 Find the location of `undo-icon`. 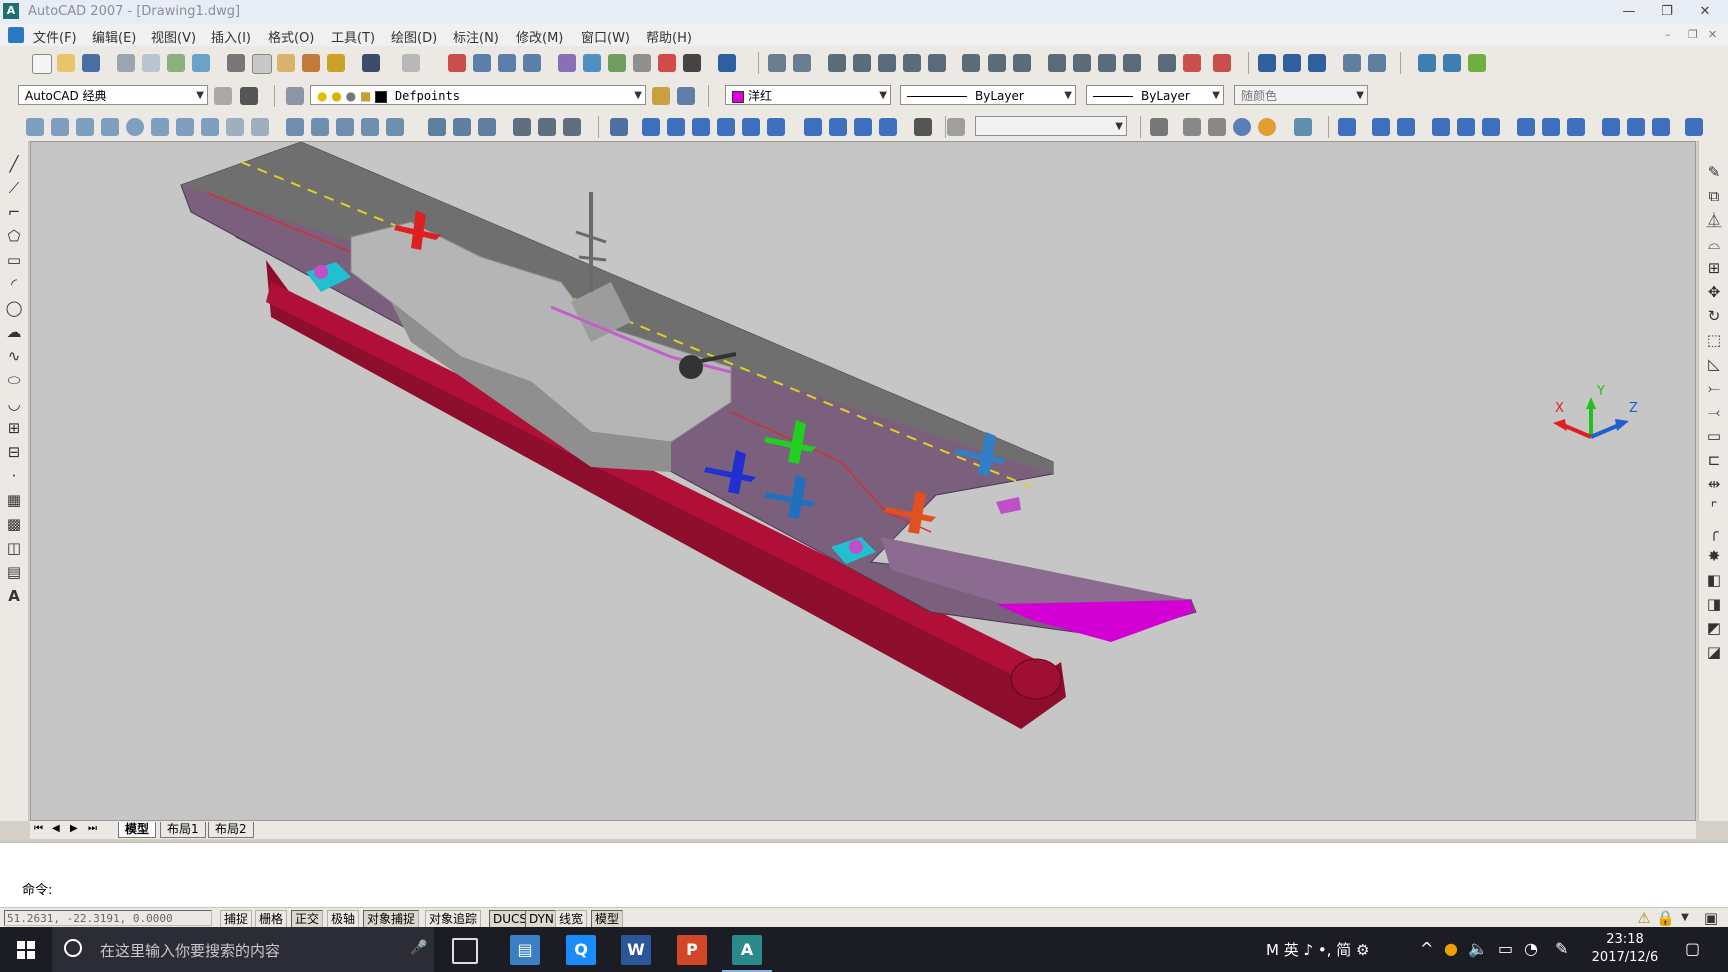

undo-icon is located at coordinates (371, 63).